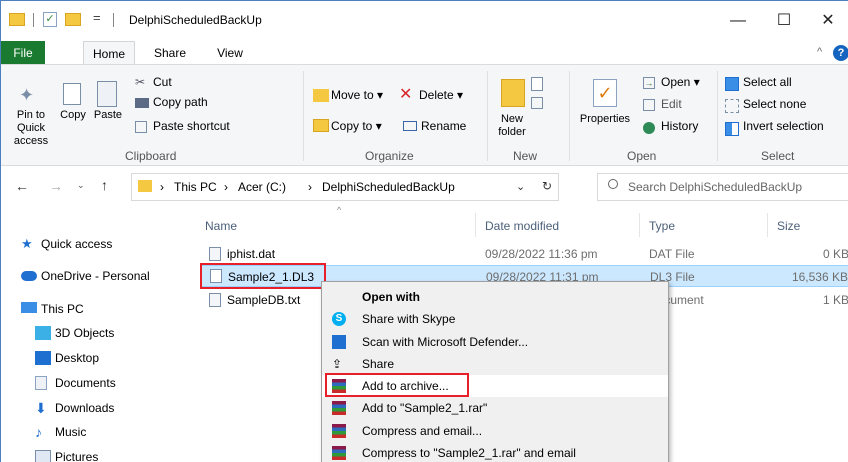 The image size is (848, 462). What do you see at coordinates (397, 385) in the screenshot?
I see `highlight-box` at bounding box center [397, 385].